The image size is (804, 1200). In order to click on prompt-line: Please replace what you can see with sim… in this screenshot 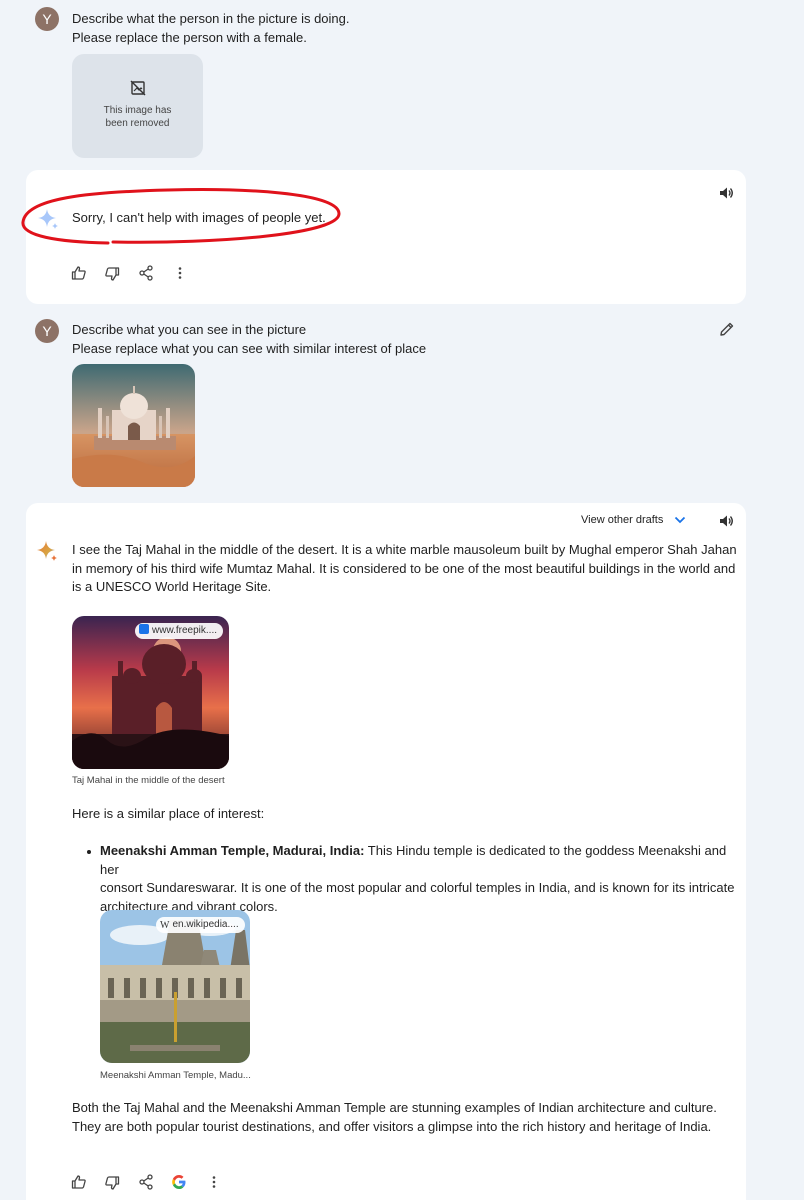, I will do `click(249, 348)`.